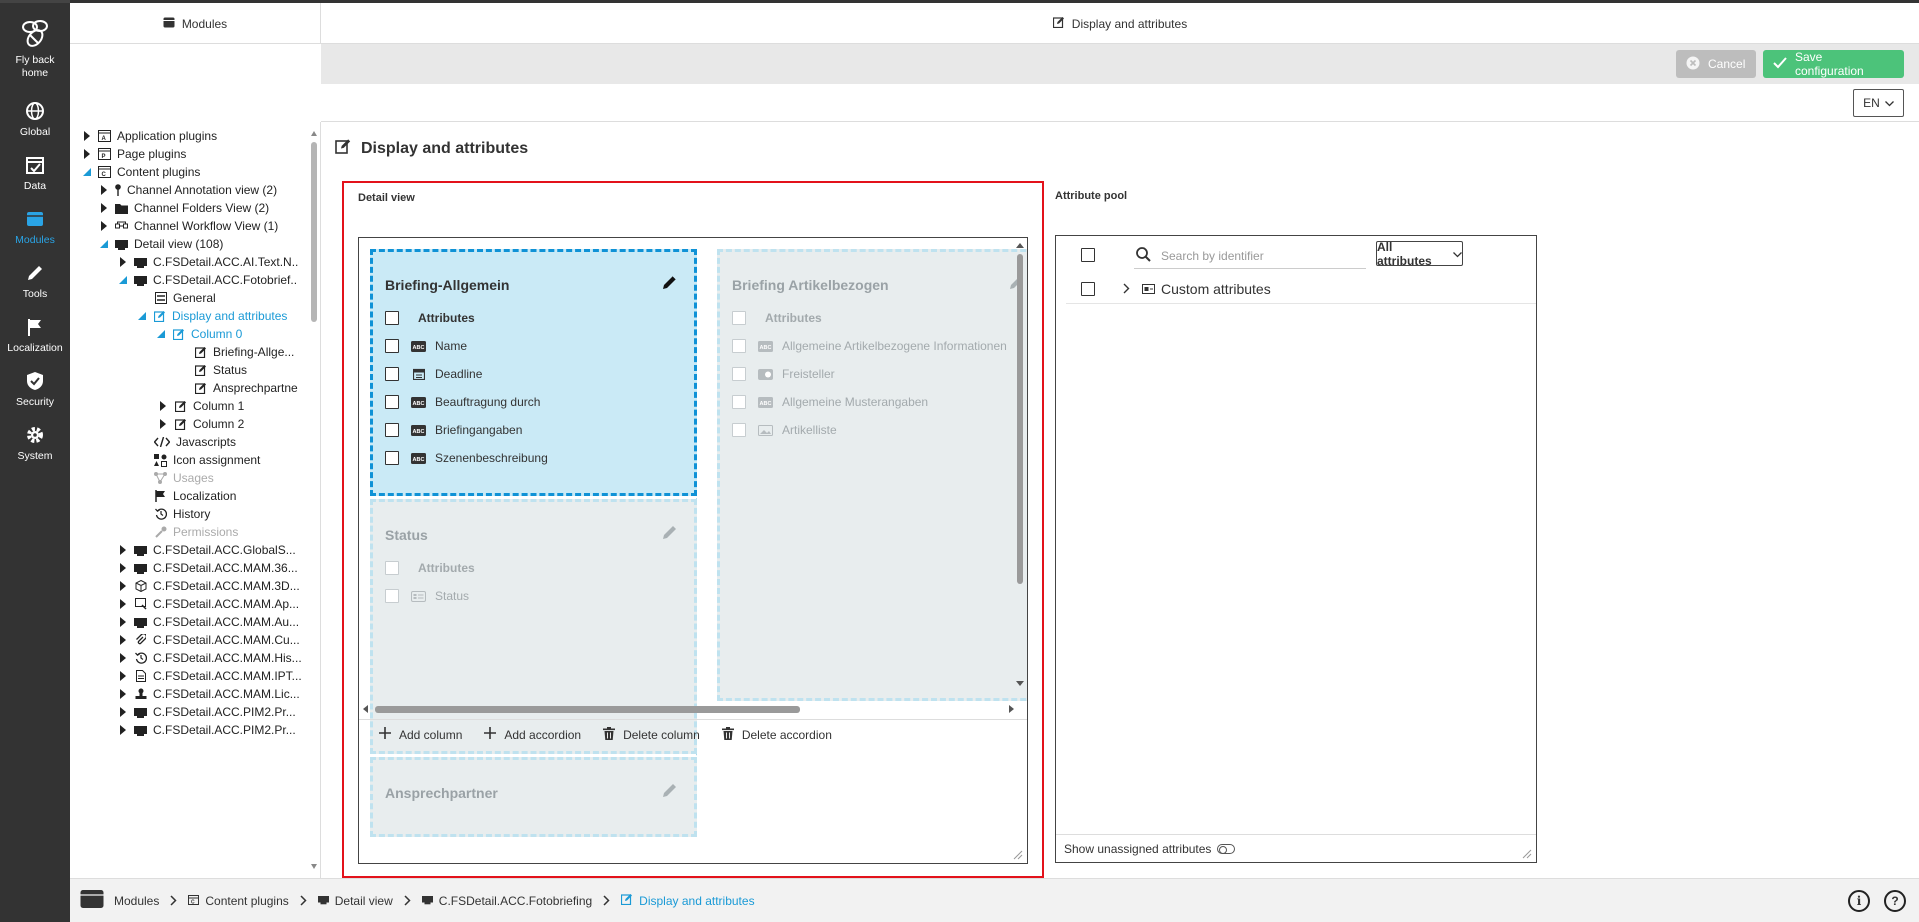  Describe the element at coordinates (426, 346) in the screenshot. I see `attribute-row-name: ABC Name` at that location.